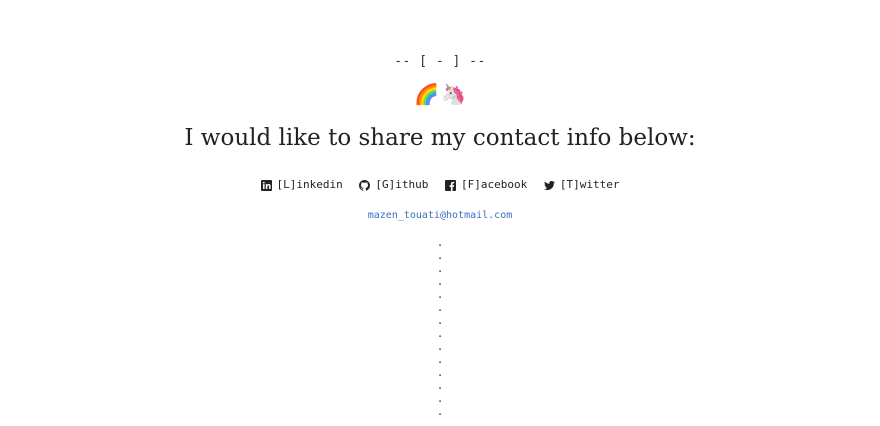  I want to click on facebook-label: [F]acebook, so click(494, 184).